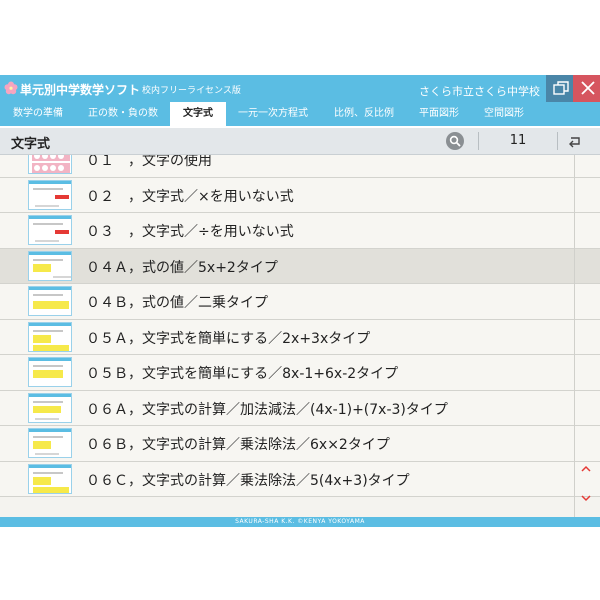  I want to click on list-item-label: ０４Ａ，式の値／5x+2タイプ, so click(182, 267).